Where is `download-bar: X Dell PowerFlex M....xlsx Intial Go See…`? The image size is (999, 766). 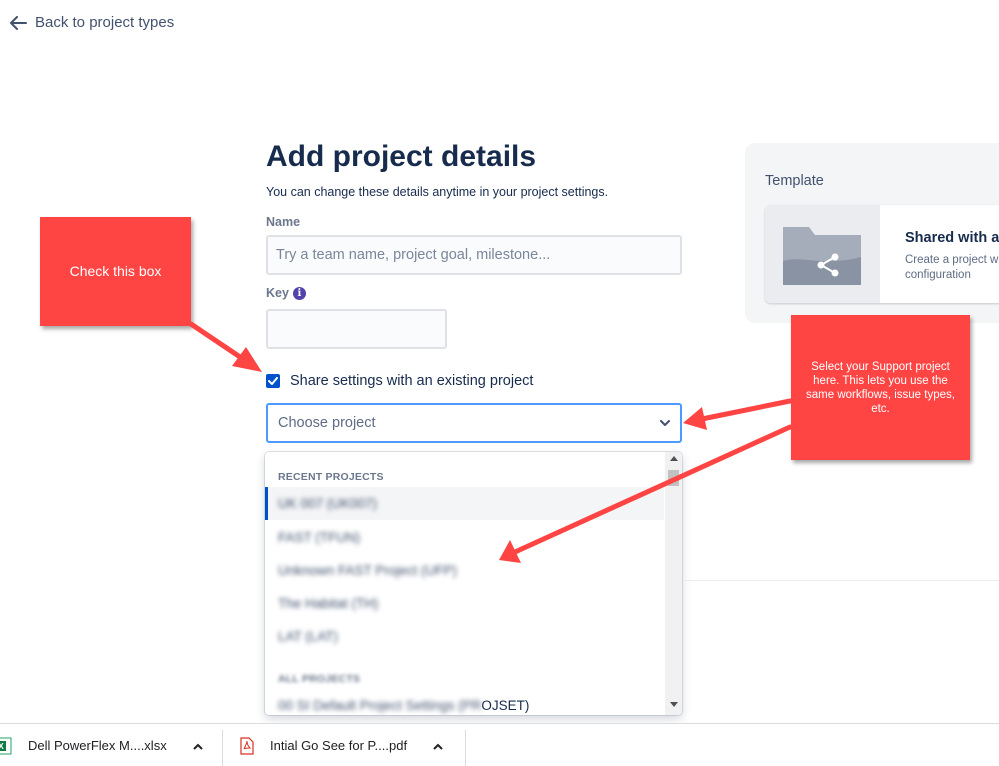 download-bar: X Dell PowerFlex M....xlsx Intial Go See… is located at coordinates (499, 744).